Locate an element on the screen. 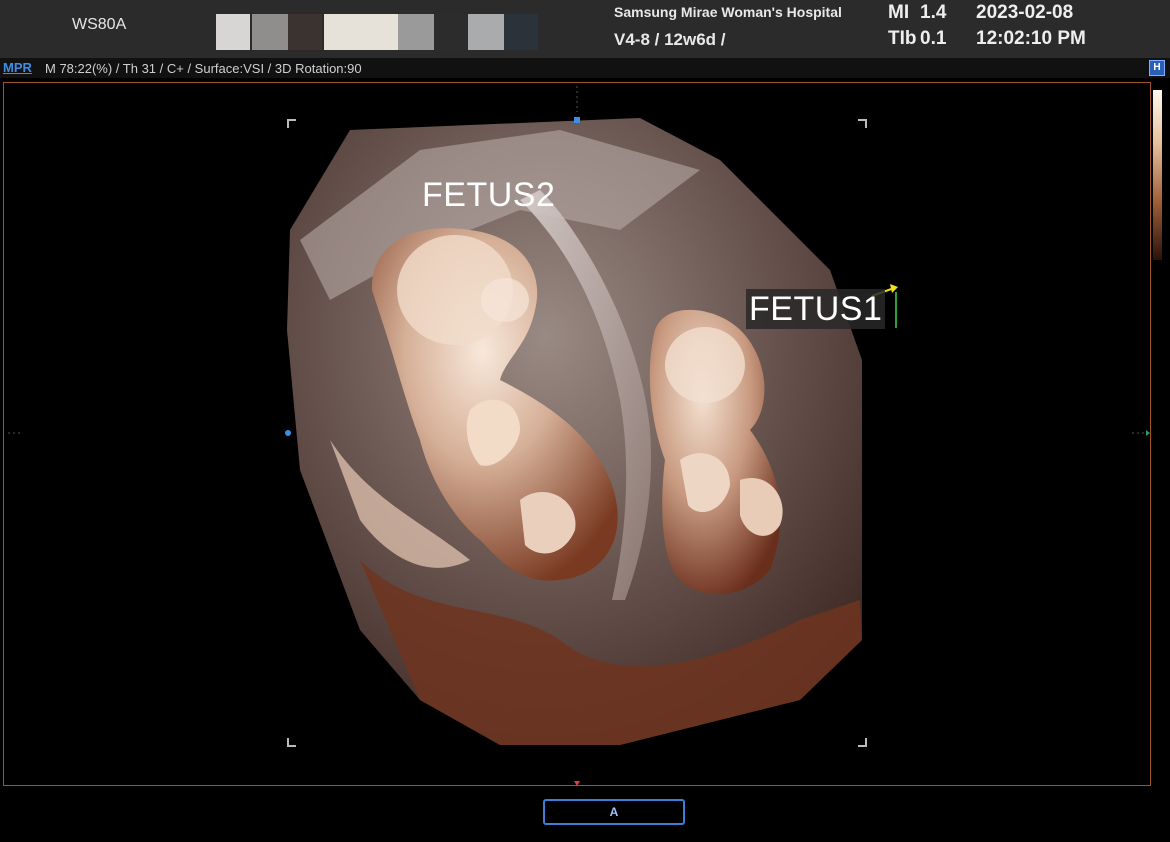  view-a-button: A is located at coordinates (614, 812).